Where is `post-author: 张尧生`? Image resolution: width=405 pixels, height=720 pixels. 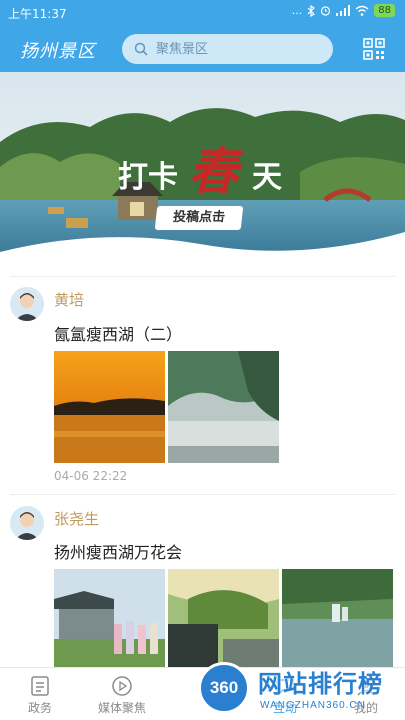
post-author: 张尧生 is located at coordinates (76, 518).